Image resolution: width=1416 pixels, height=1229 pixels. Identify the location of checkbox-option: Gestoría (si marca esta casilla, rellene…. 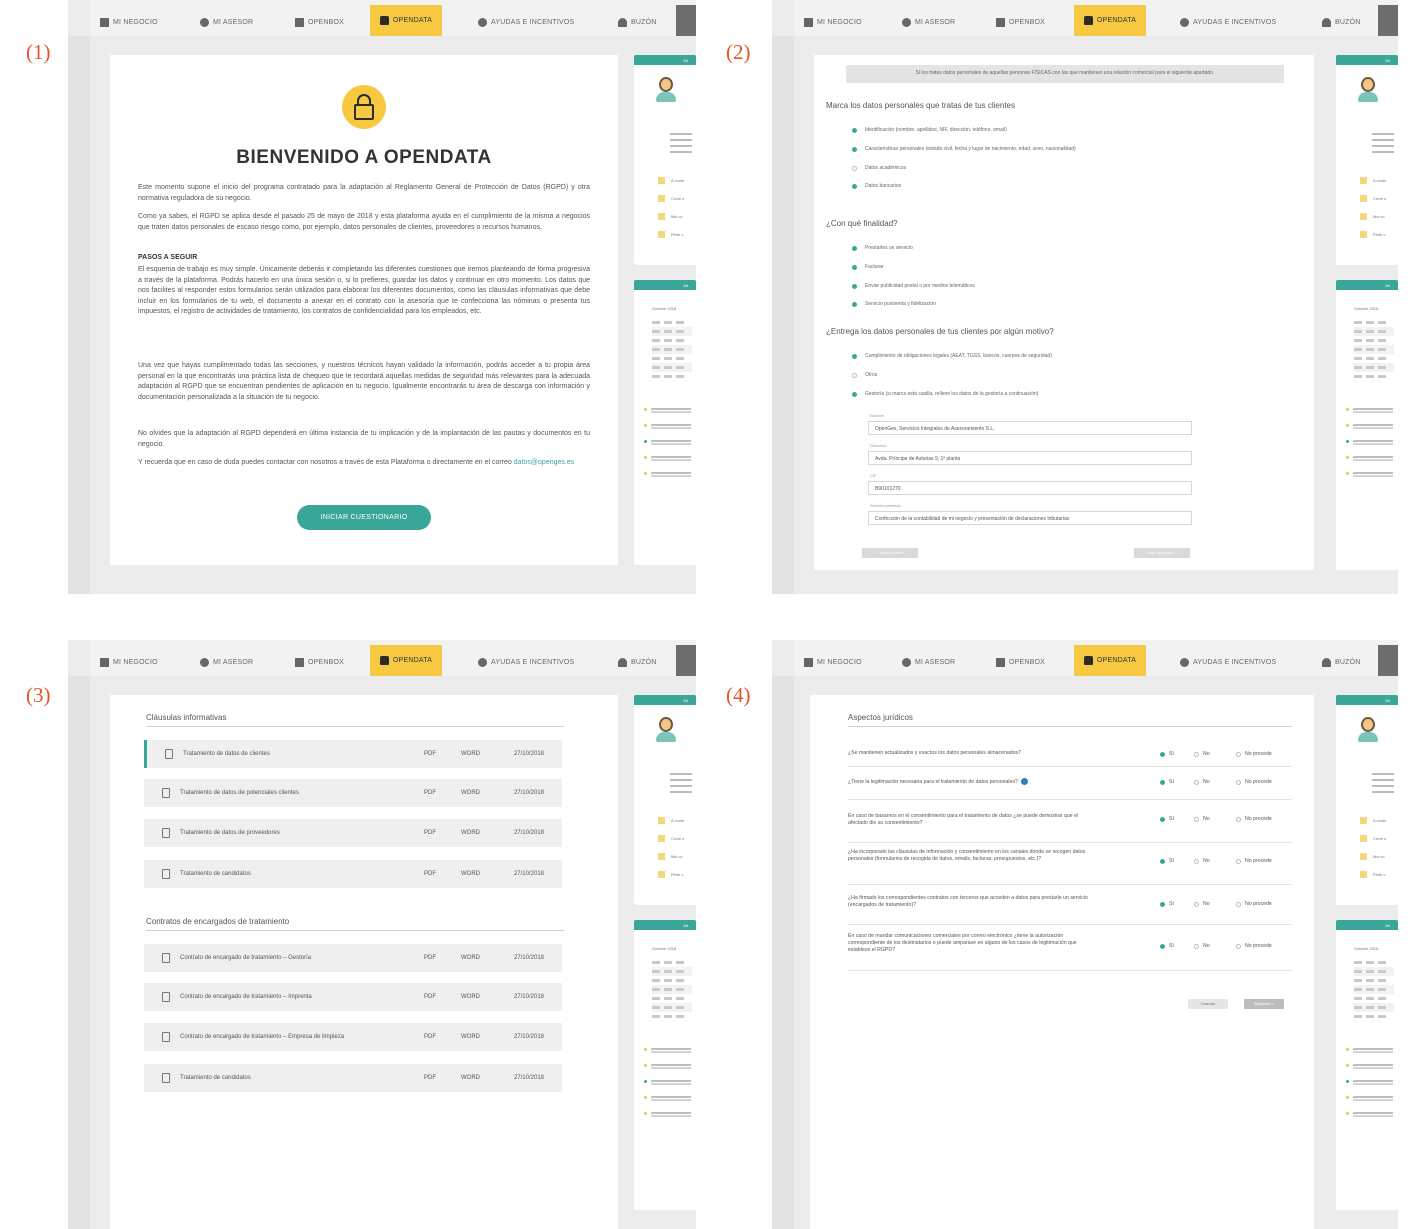
(945, 394).